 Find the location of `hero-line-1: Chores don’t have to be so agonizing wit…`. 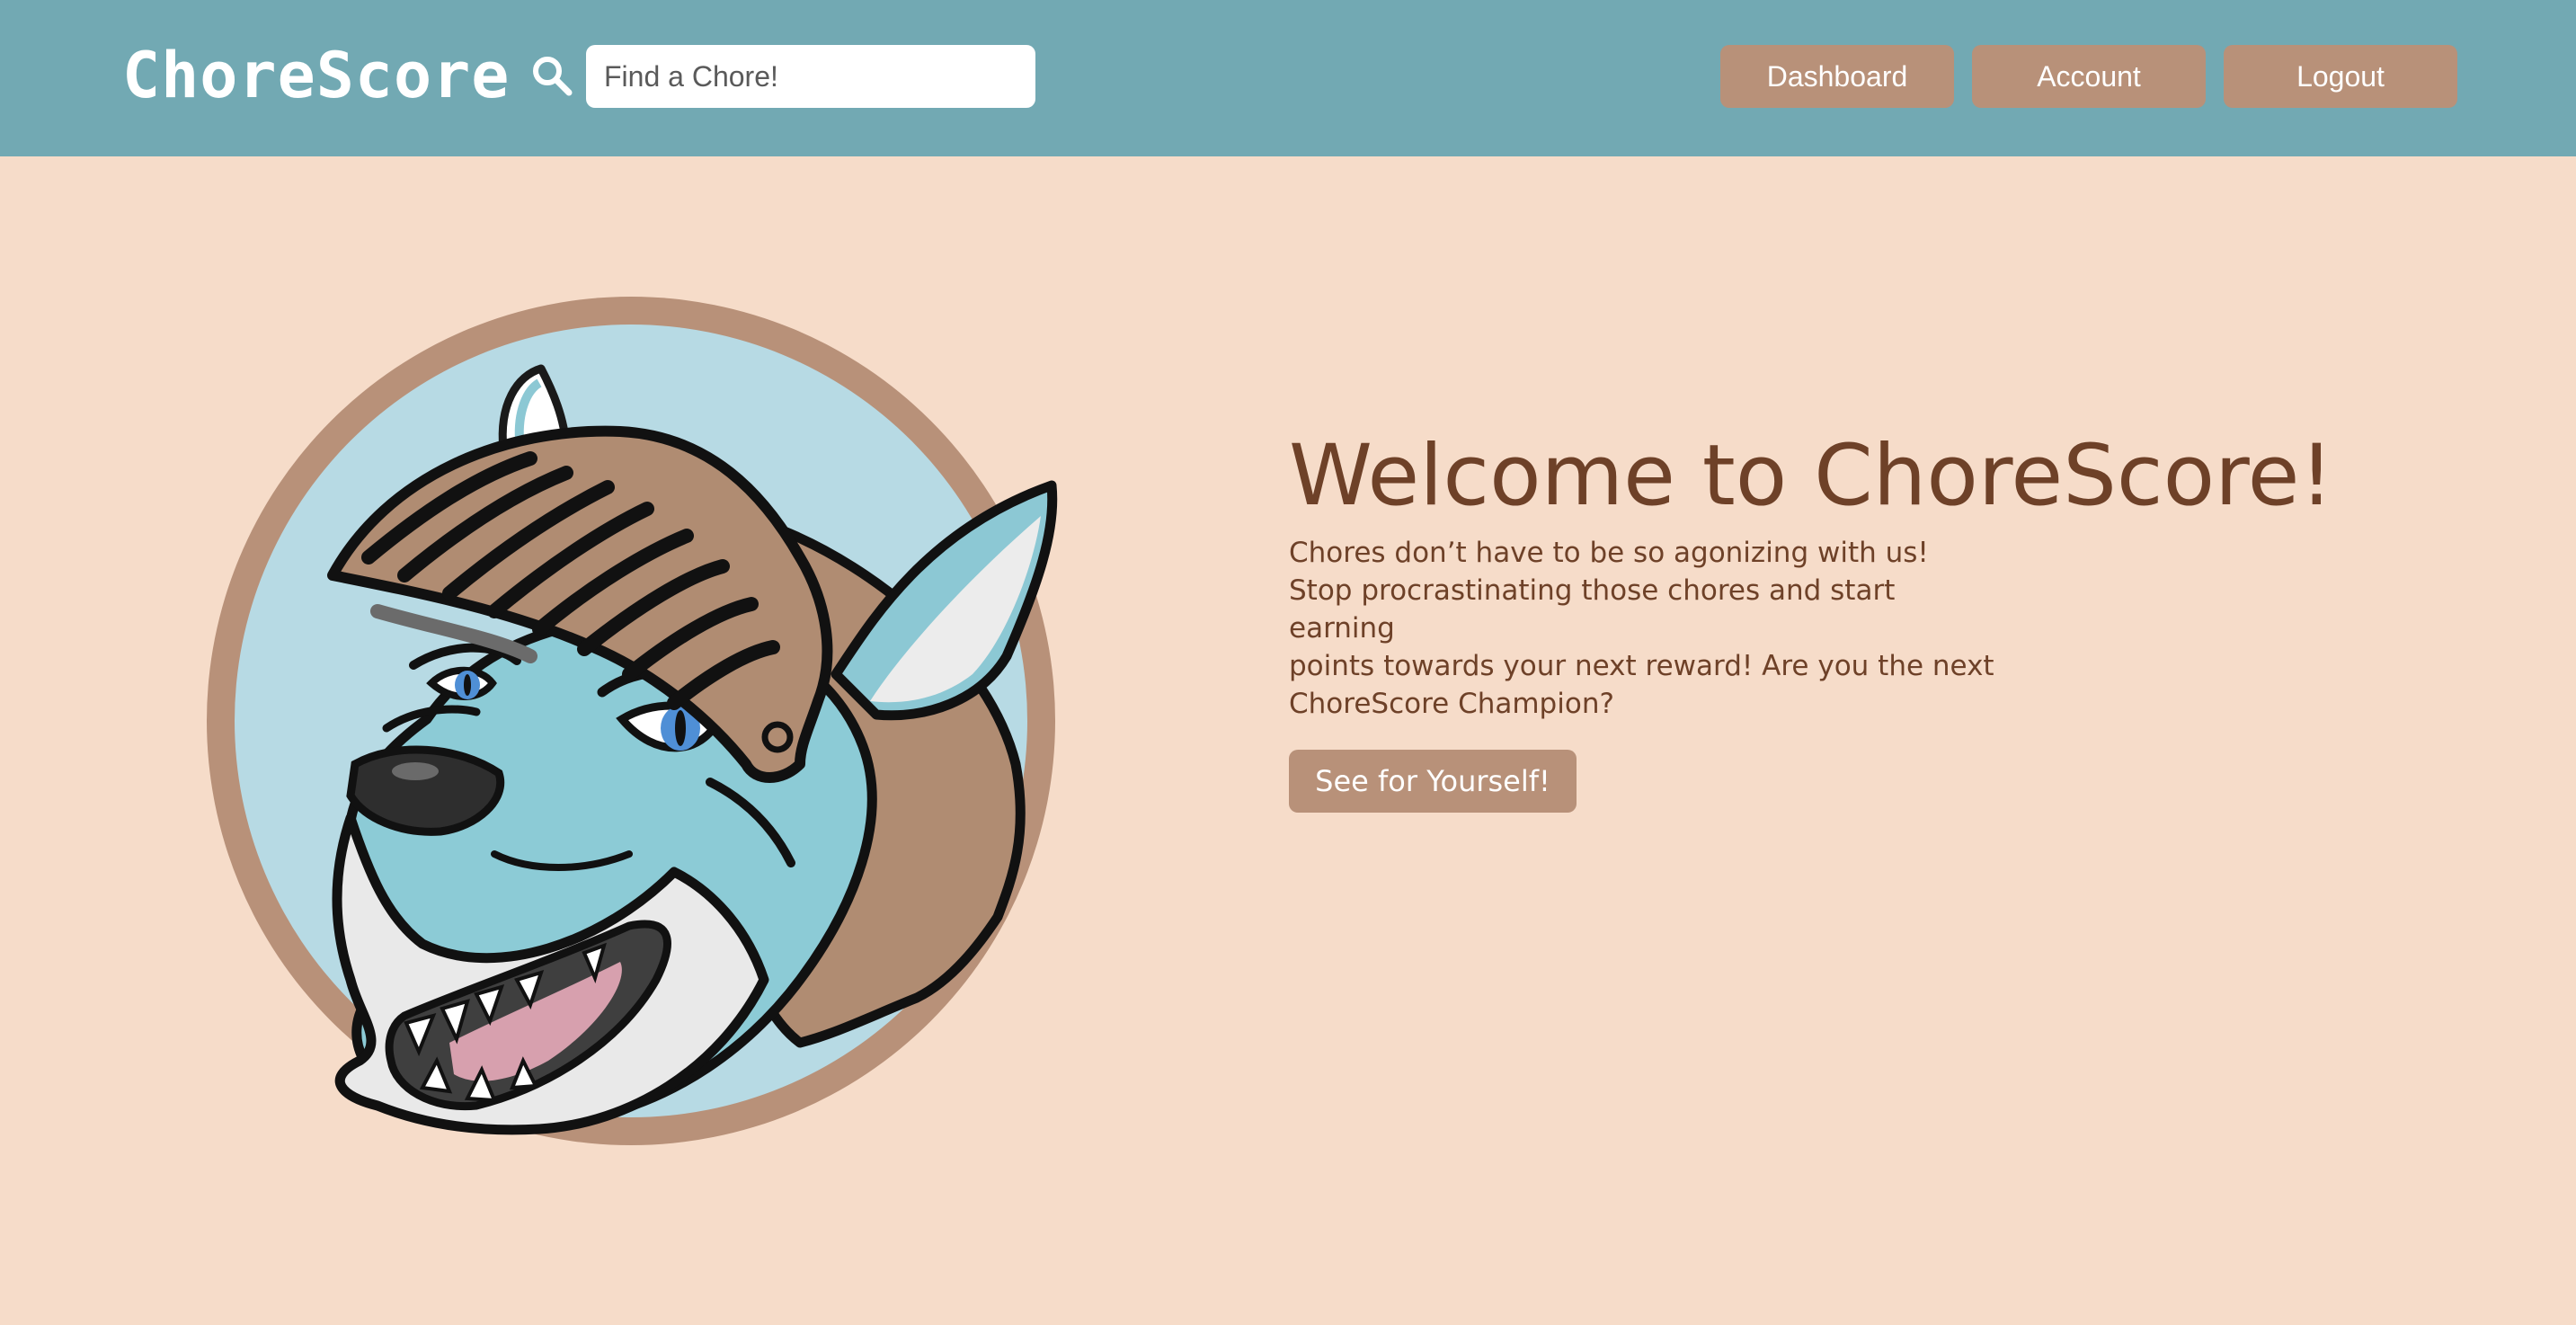

hero-line-1: Chores don’t have to be so agonizing wit… is located at coordinates (1609, 553).